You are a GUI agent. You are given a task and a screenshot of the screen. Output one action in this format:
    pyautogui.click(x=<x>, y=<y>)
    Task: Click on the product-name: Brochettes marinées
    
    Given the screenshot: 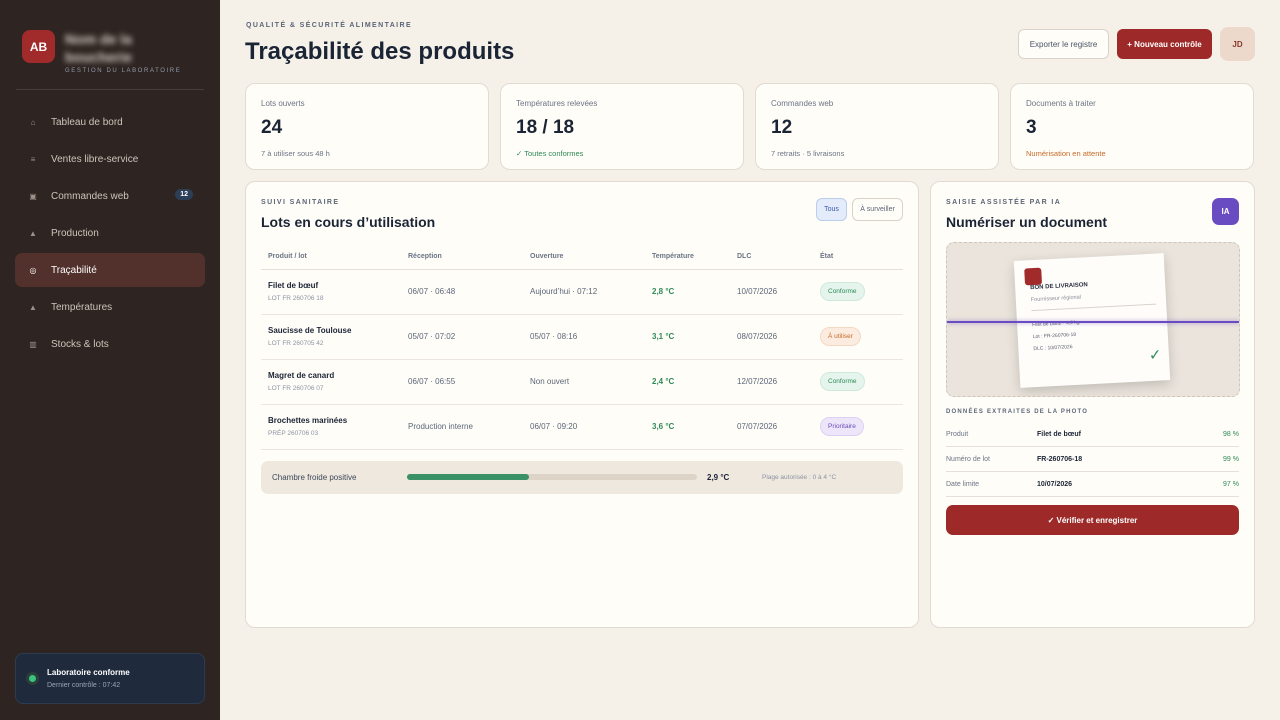 What is the action you would take?
    pyautogui.click(x=308, y=420)
    